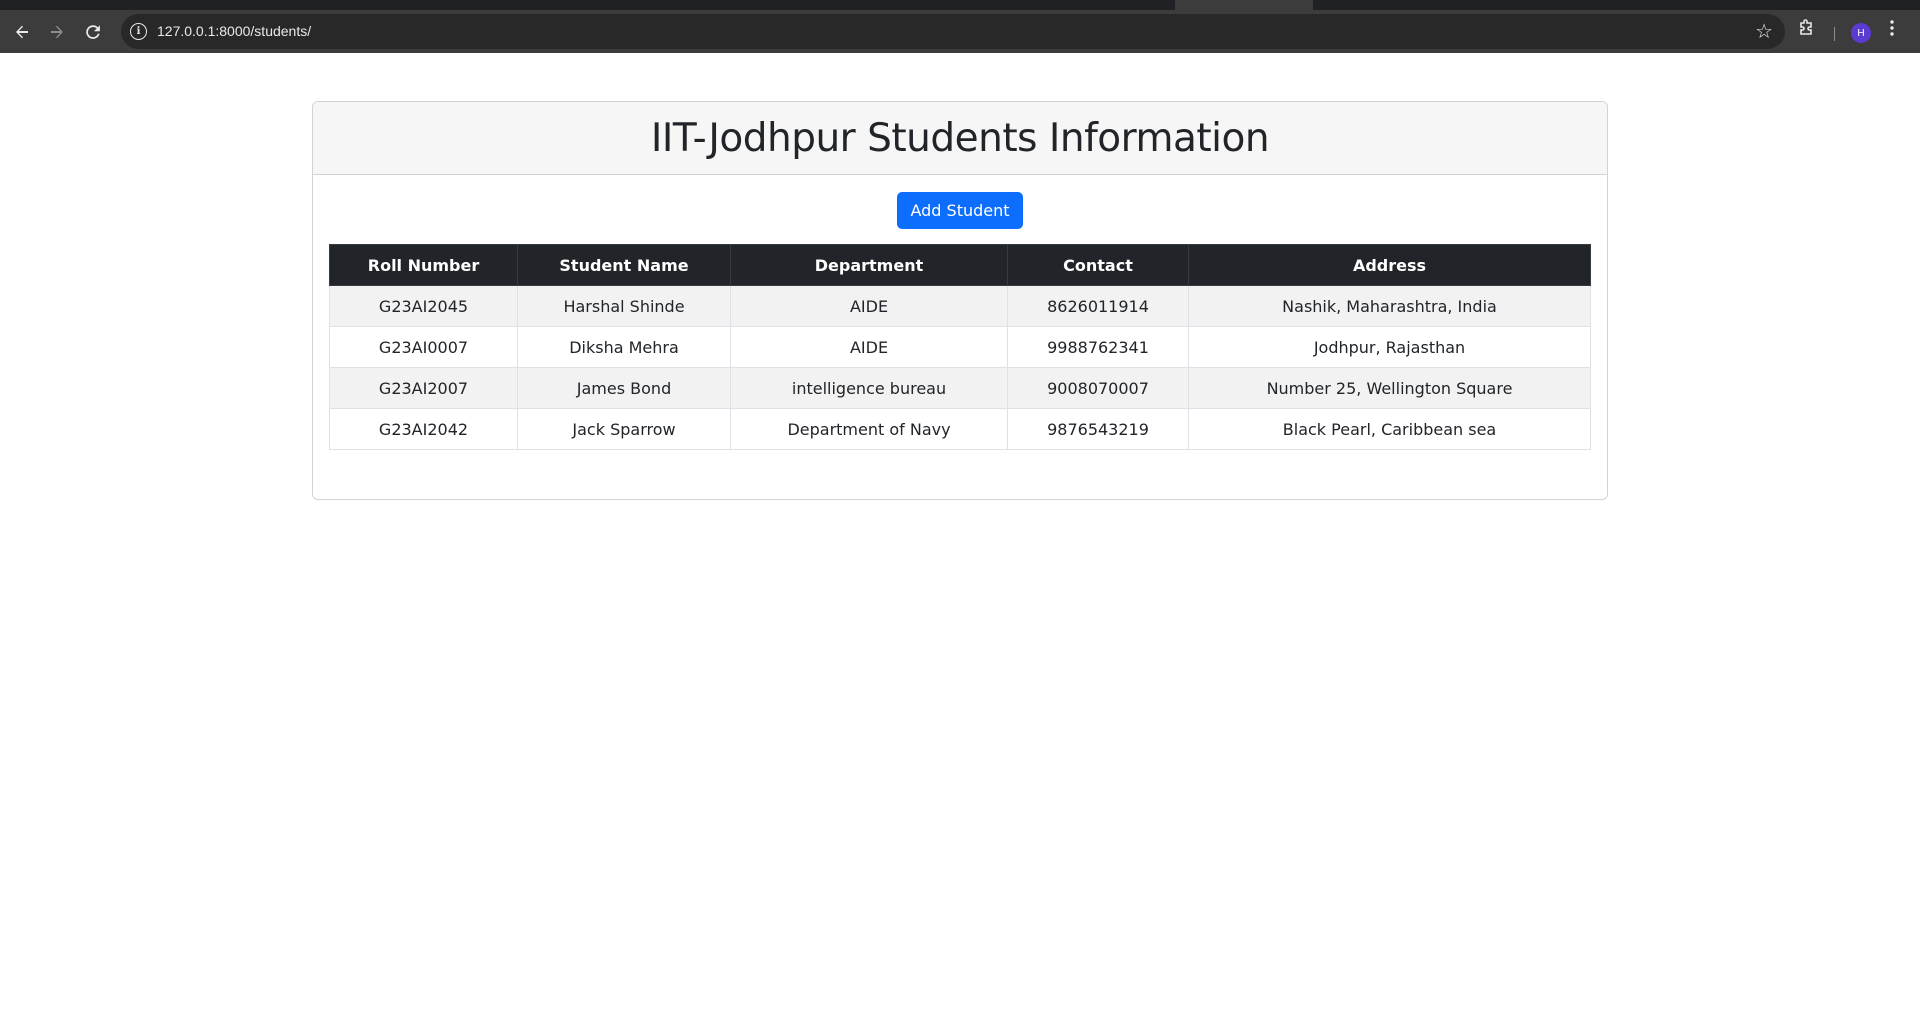 The width and height of the screenshot is (1920, 1019). I want to click on cell-address: Nashik, Maharashtra, India, so click(1389, 306).